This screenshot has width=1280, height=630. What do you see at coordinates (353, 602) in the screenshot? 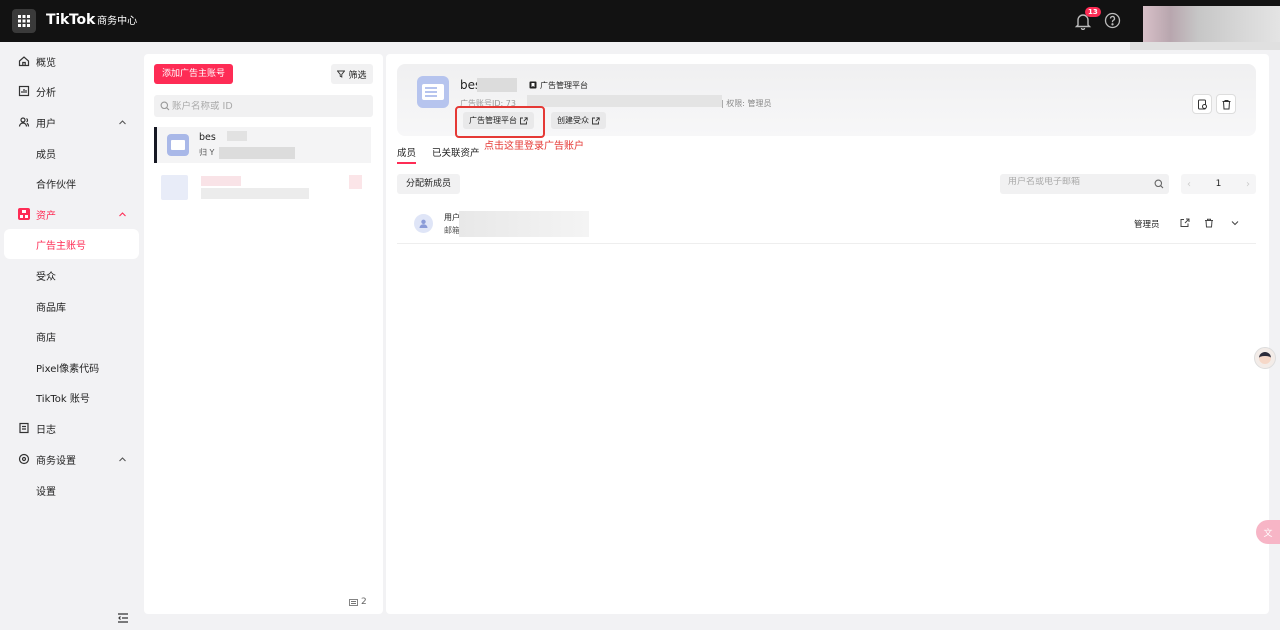
I see `list-icon` at bounding box center [353, 602].